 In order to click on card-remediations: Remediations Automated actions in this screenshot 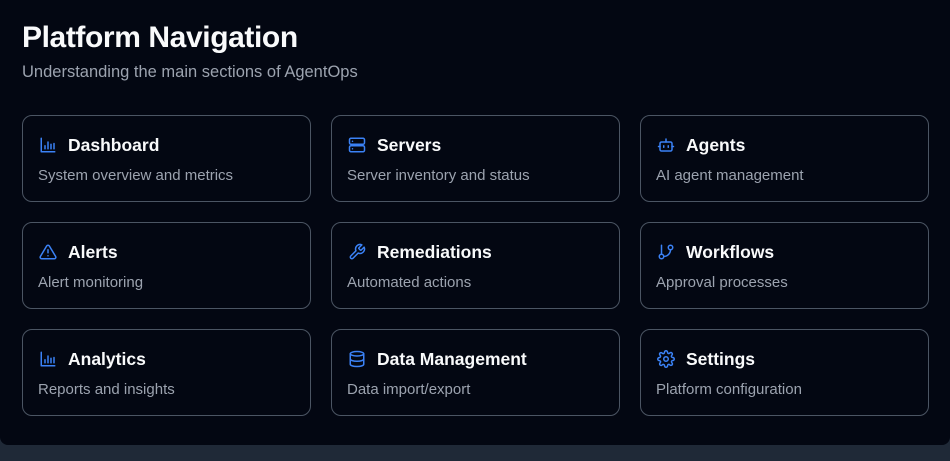, I will do `click(475, 265)`.